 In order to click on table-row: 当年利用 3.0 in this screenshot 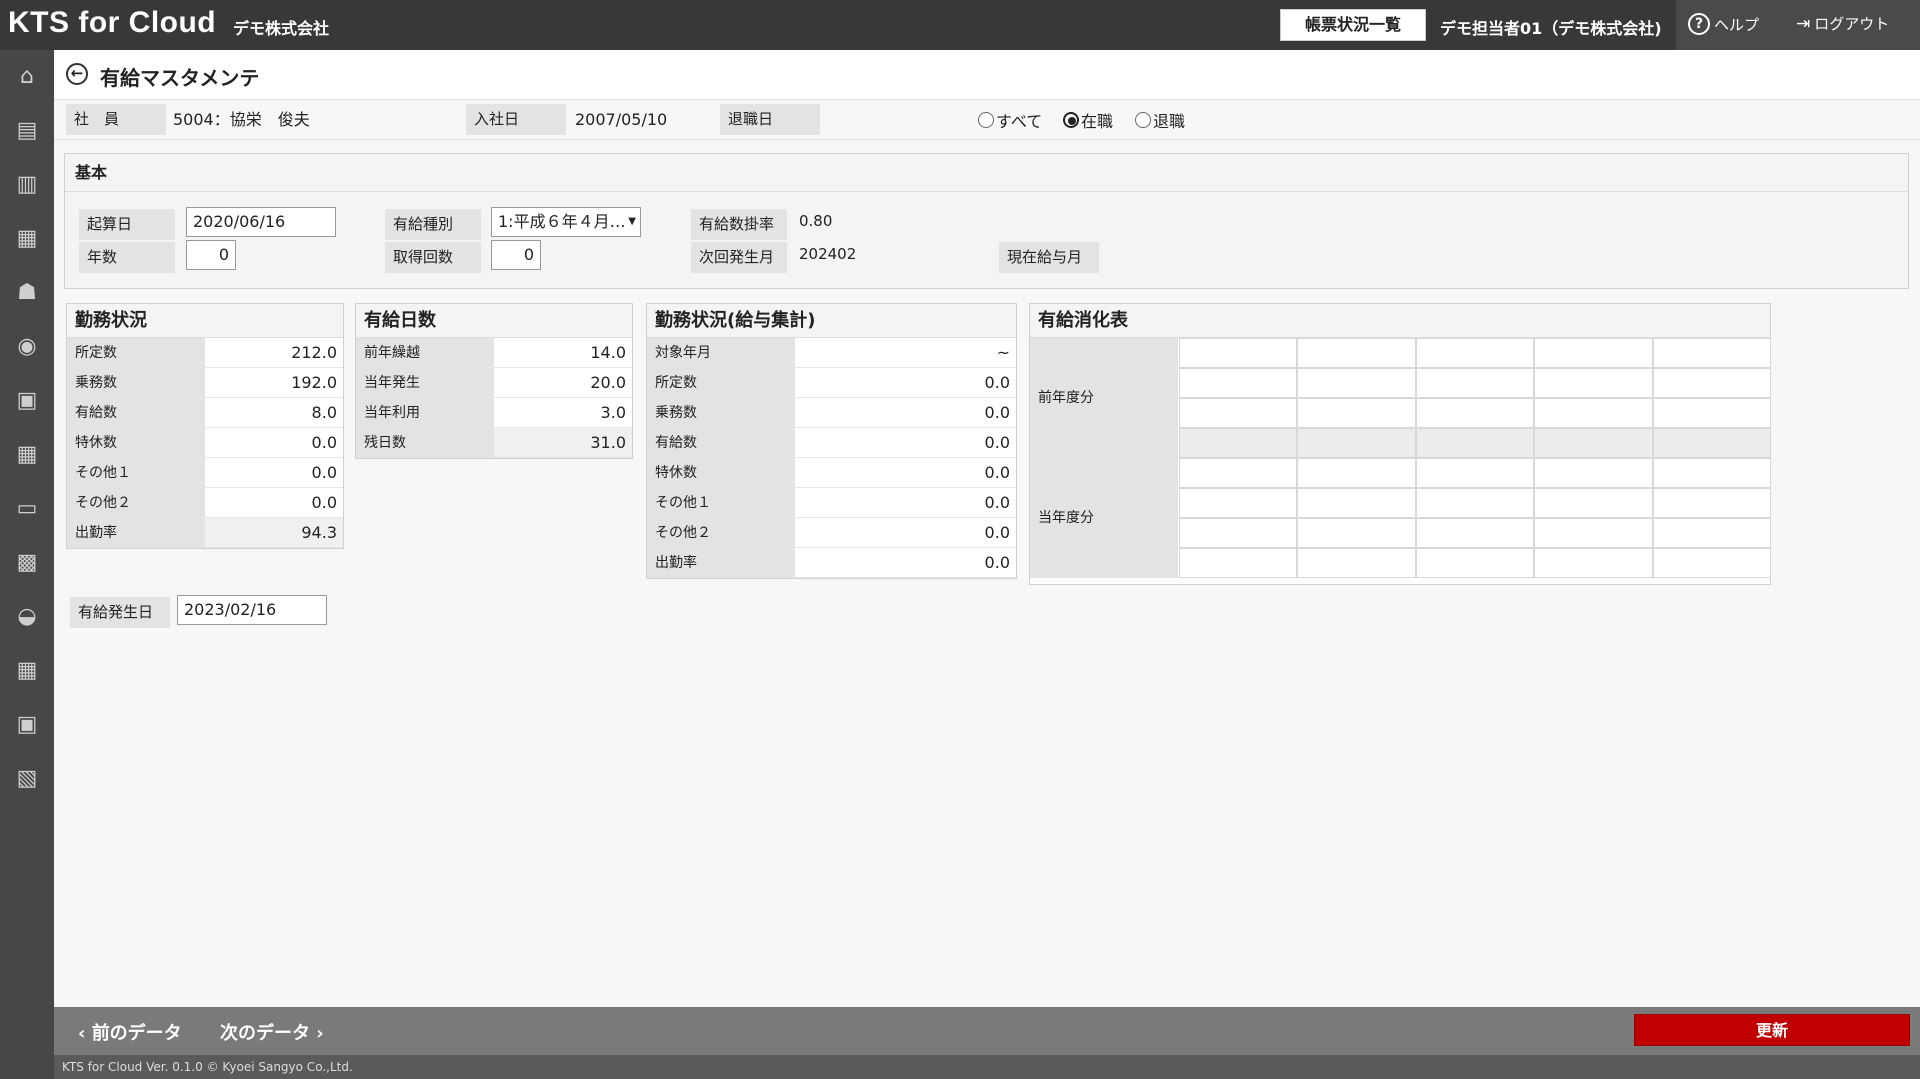, I will do `click(494, 413)`.